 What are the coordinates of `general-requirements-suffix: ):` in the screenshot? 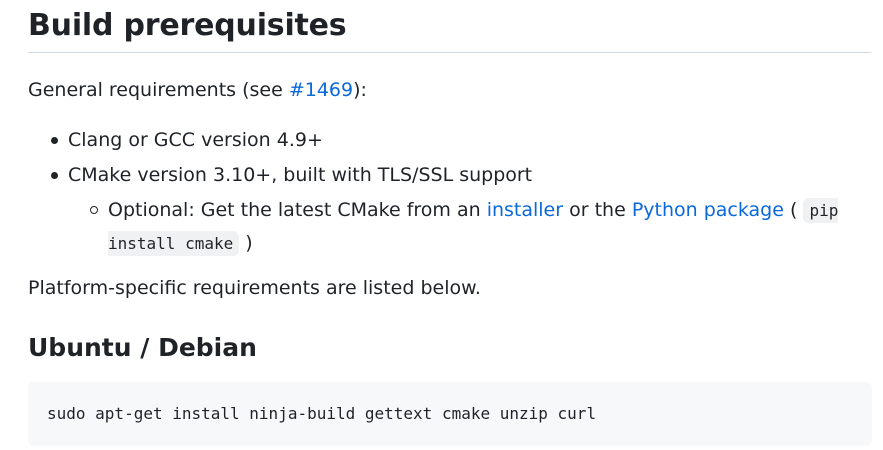 It's located at (360, 90).